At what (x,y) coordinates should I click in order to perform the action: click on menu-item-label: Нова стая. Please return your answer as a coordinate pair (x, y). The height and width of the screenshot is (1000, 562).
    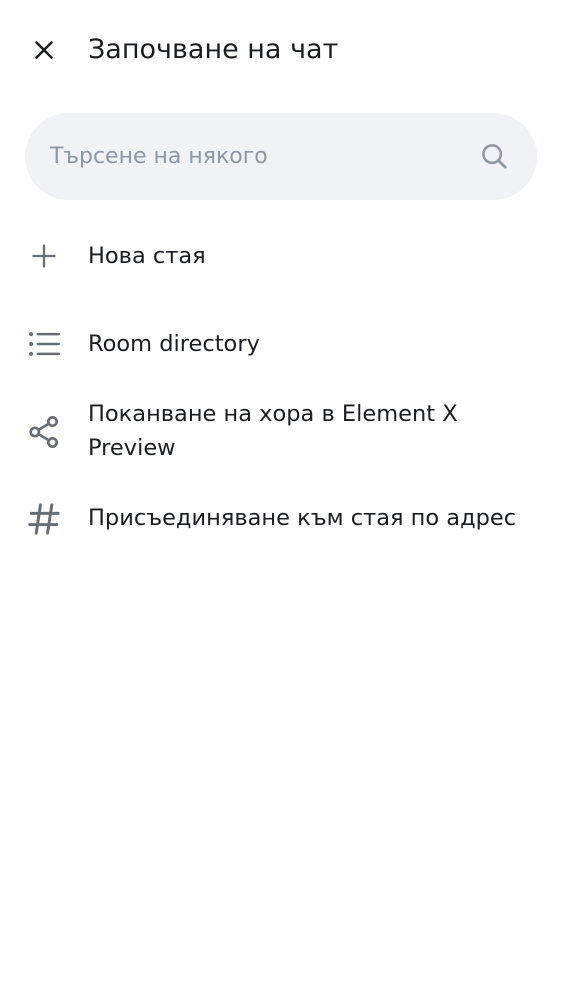
    Looking at the image, I should click on (147, 256).